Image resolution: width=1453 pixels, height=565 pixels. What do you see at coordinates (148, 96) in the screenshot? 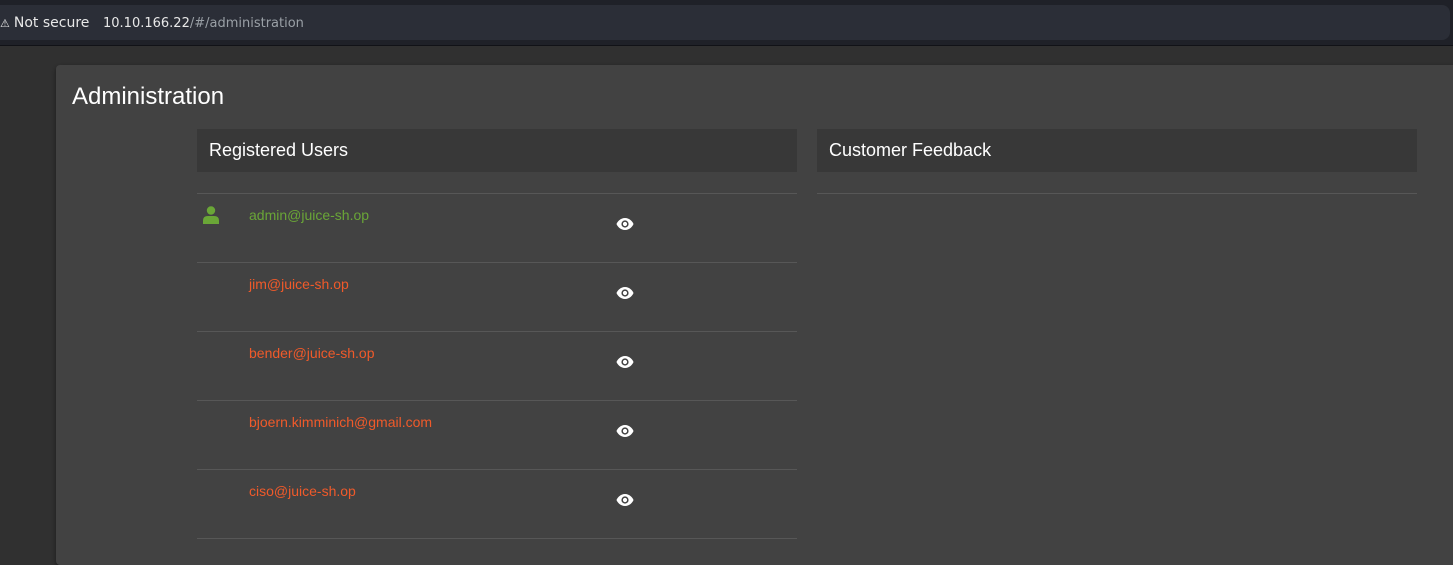
I see `page-title: Administration` at bounding box center [148, 96].